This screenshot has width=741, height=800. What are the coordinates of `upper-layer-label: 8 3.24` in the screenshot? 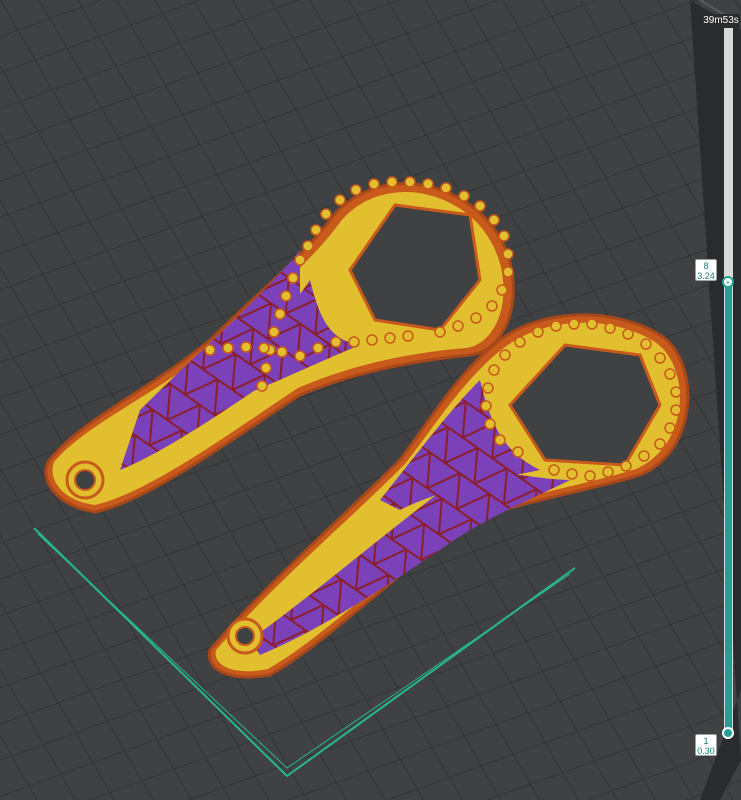 It's located at (706, 270).